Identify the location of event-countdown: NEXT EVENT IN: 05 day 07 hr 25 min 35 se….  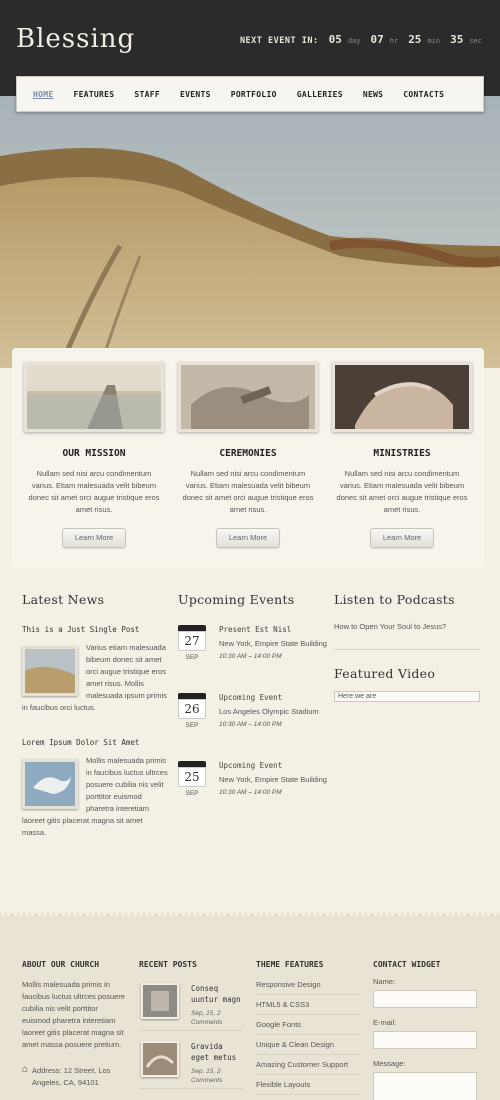
(363, 39).